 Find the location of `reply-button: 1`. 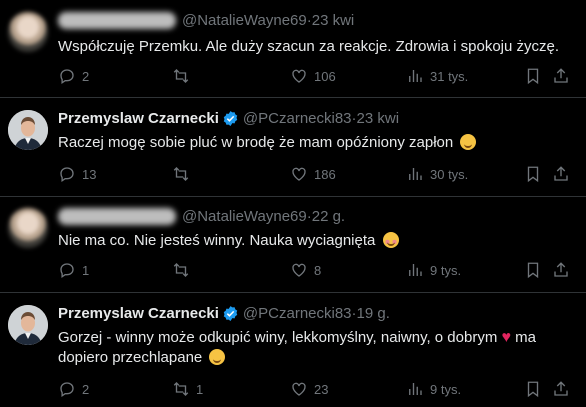

reply-button: 1 is located at coordinates (73, 270).